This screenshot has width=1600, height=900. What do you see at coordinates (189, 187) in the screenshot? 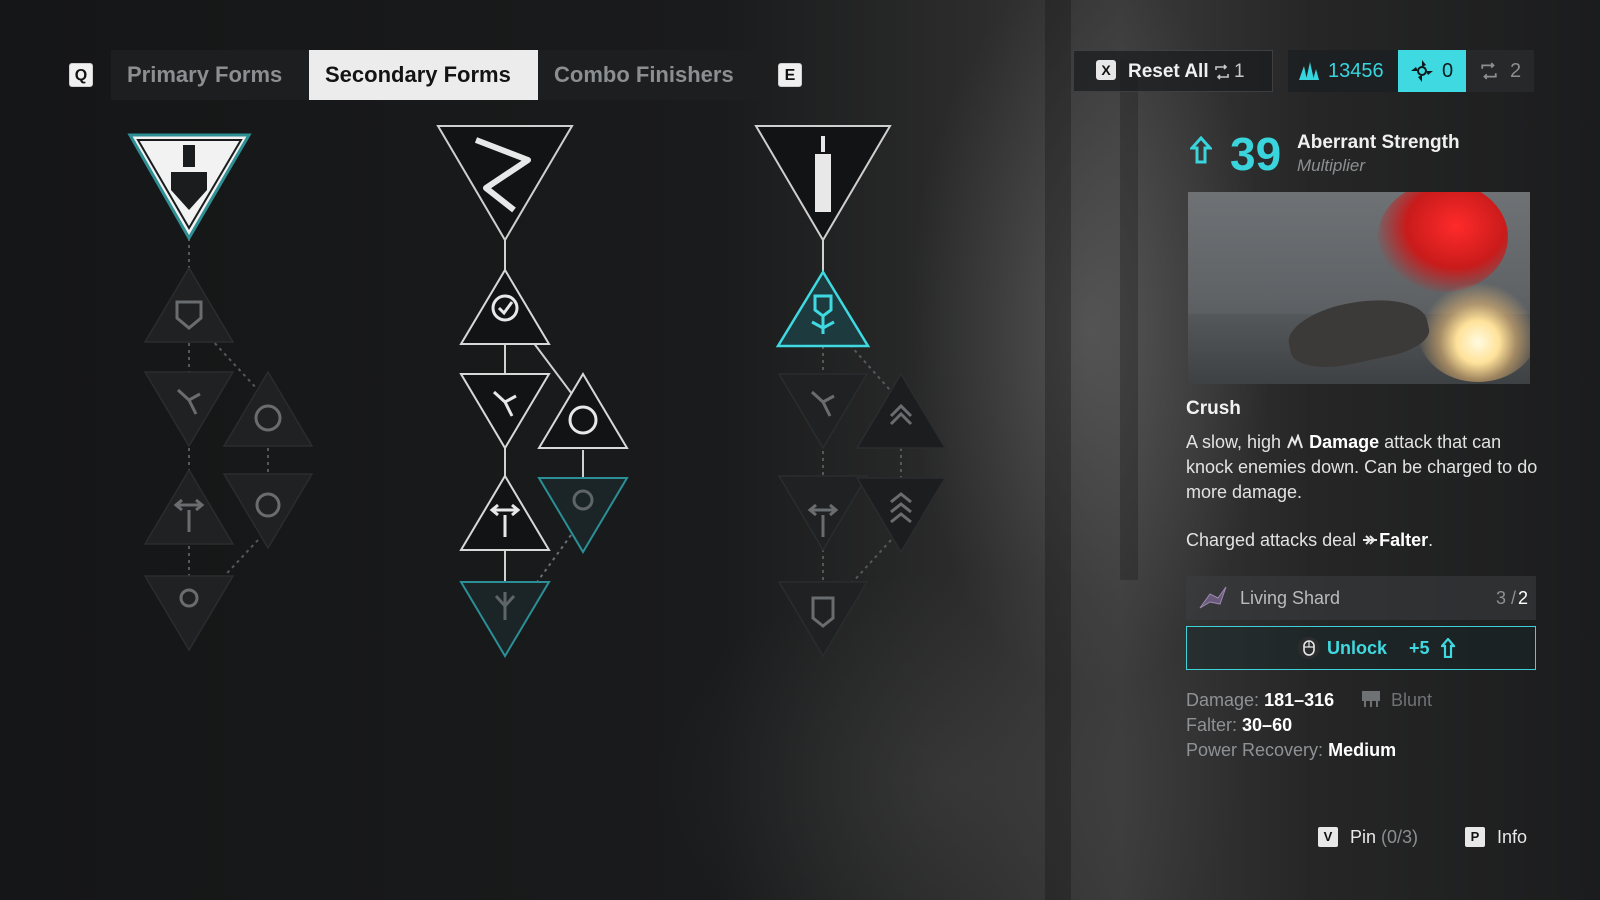
I see `shovel-form-node` at bounding box center [189, 187].